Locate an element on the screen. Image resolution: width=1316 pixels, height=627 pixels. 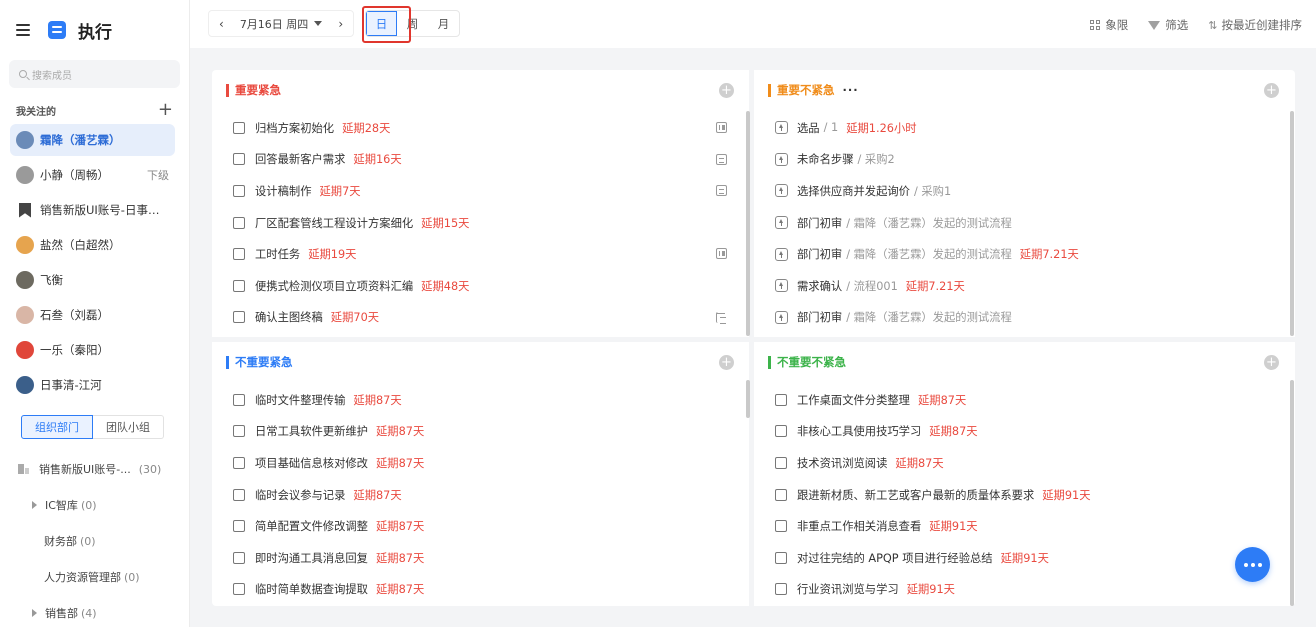
task-row: 回答最新客户需求 延期16天 is located at coordinates (480, 160).